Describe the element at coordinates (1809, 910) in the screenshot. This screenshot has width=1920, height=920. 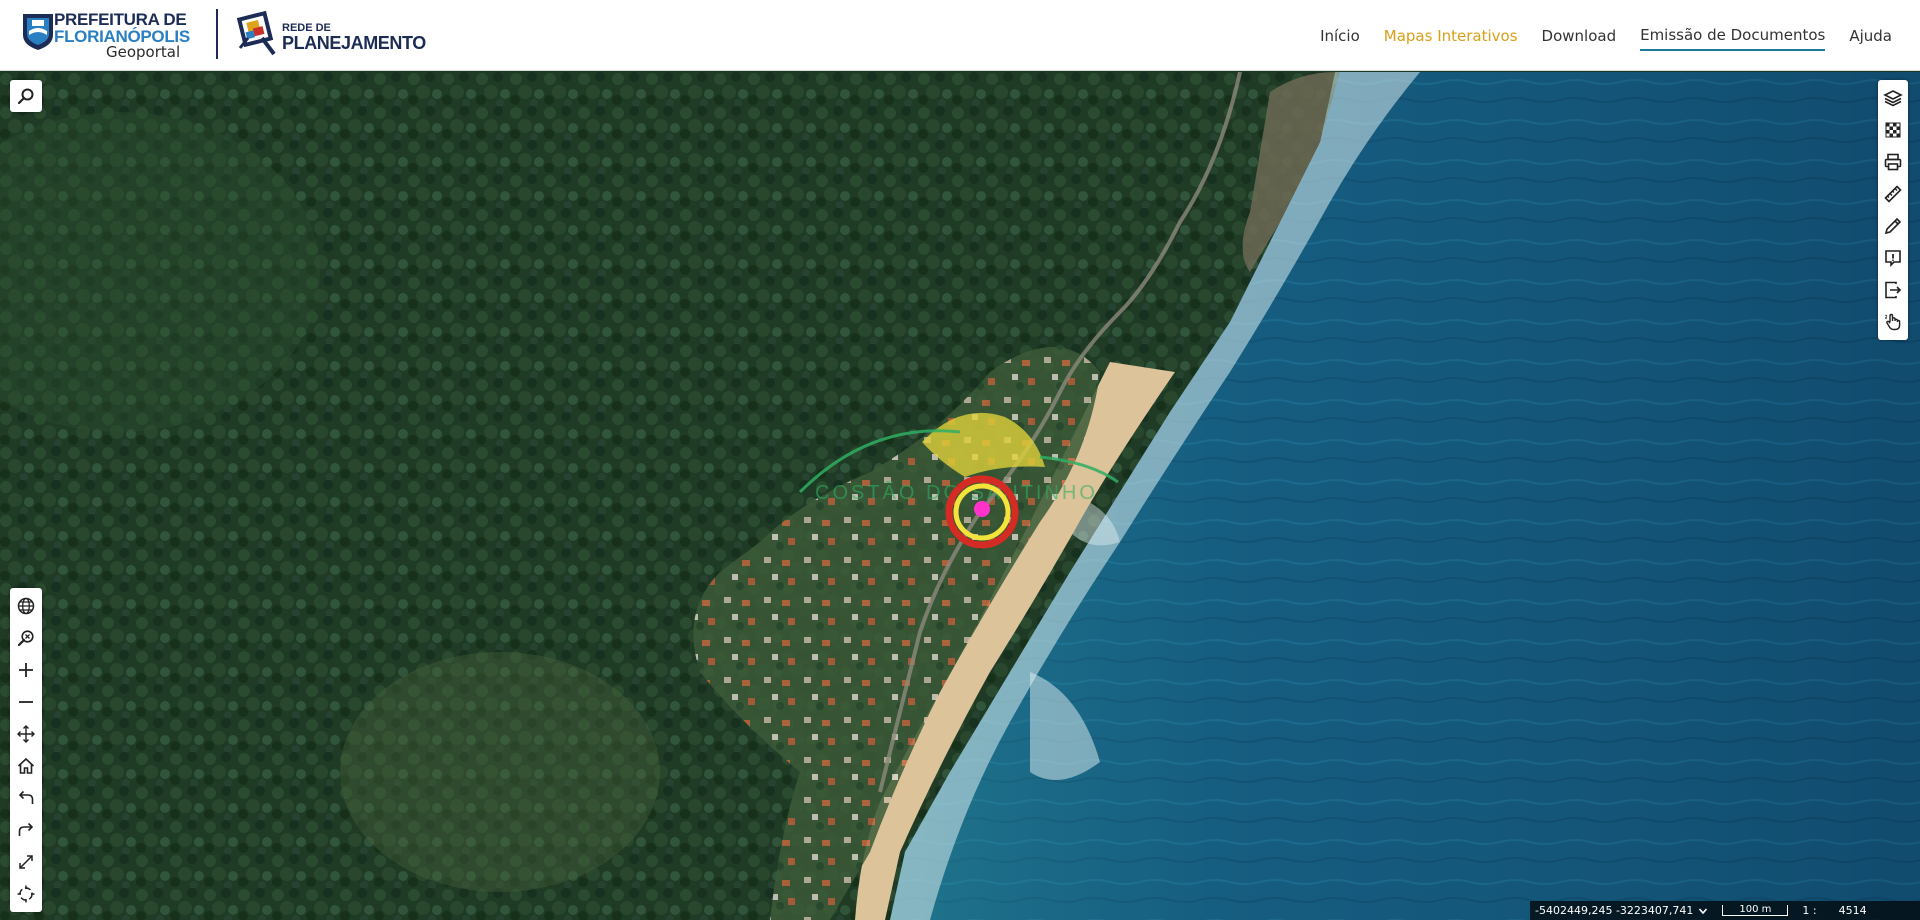
I see `scale-ratio-prefix: 1 :` at that location.